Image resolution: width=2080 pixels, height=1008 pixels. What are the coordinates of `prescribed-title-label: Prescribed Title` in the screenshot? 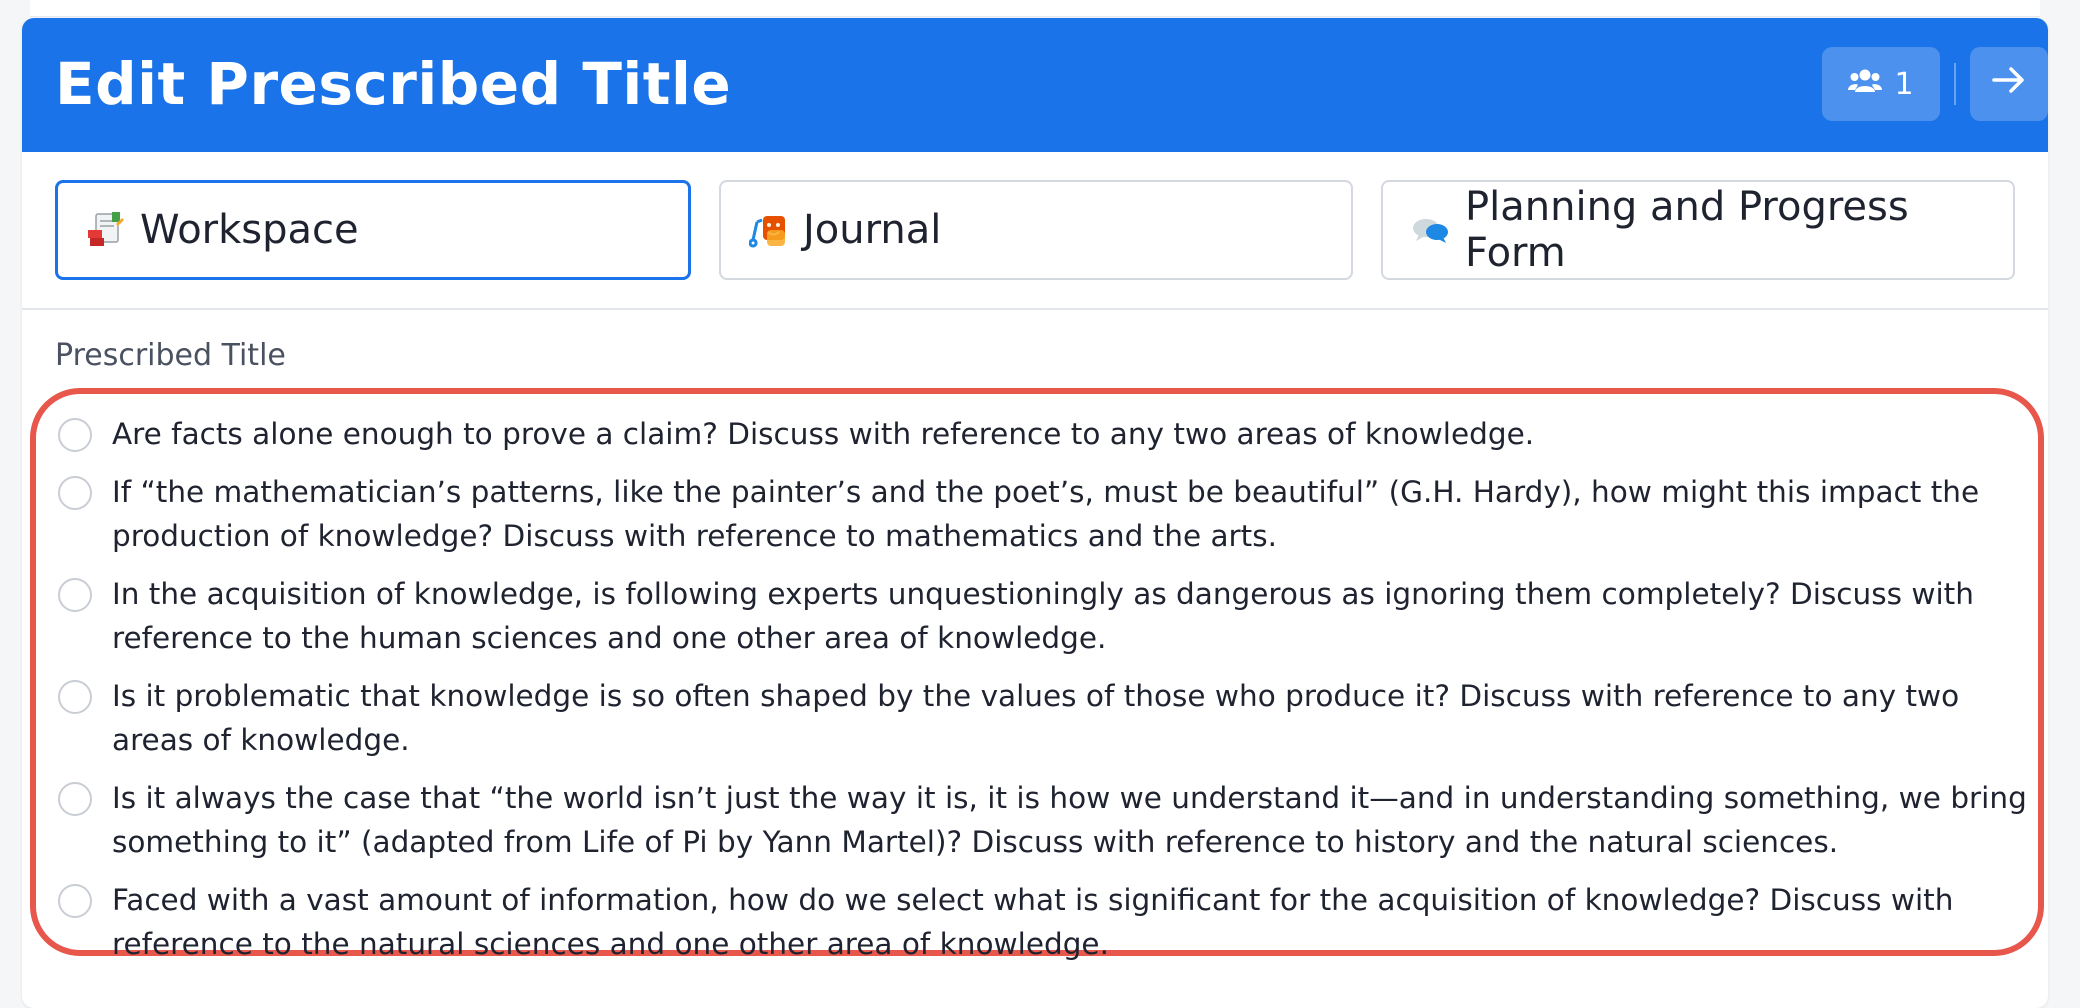 It's located at (170, 355).